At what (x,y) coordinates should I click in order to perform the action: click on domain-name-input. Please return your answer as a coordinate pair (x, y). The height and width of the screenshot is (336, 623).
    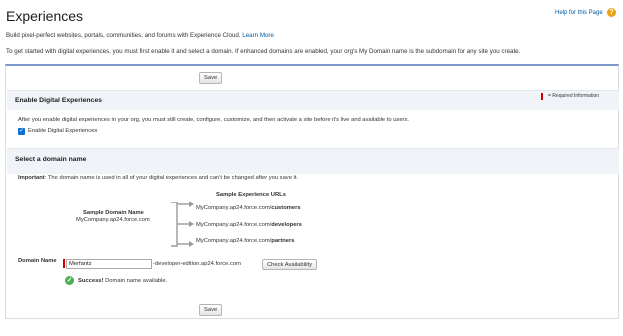
    Looking at the image, I should click on (109, 264).